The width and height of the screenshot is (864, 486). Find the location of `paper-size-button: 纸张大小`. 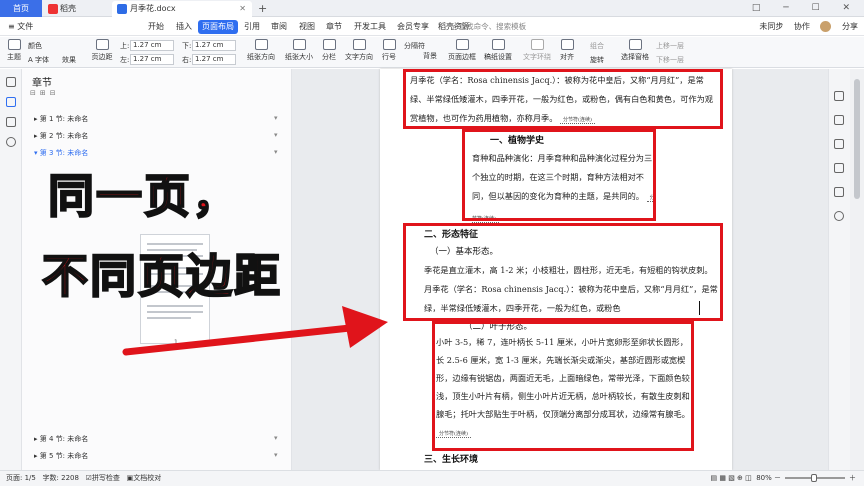

paper-size-button: 纸张大小 is located at coordinates (299, 50).